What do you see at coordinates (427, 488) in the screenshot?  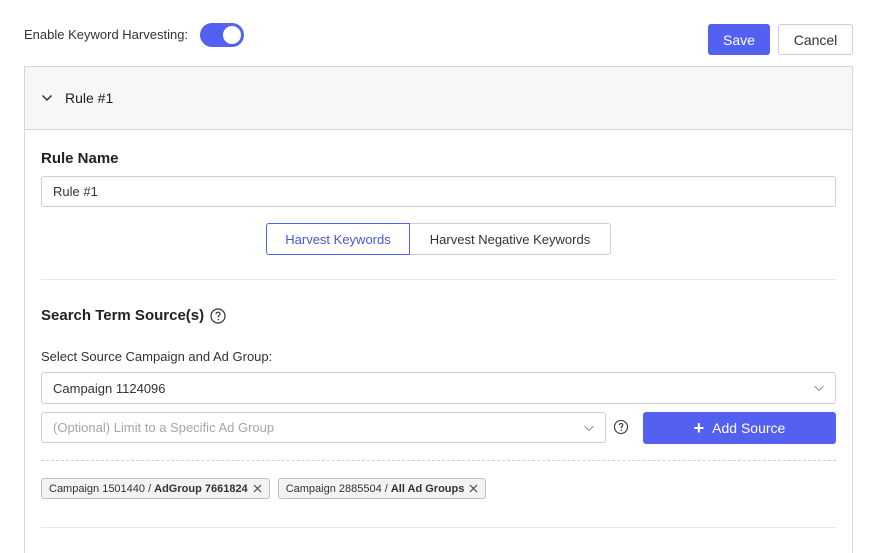 I see `chip-group: All Ad Groups` at bounding box center [427, 488].